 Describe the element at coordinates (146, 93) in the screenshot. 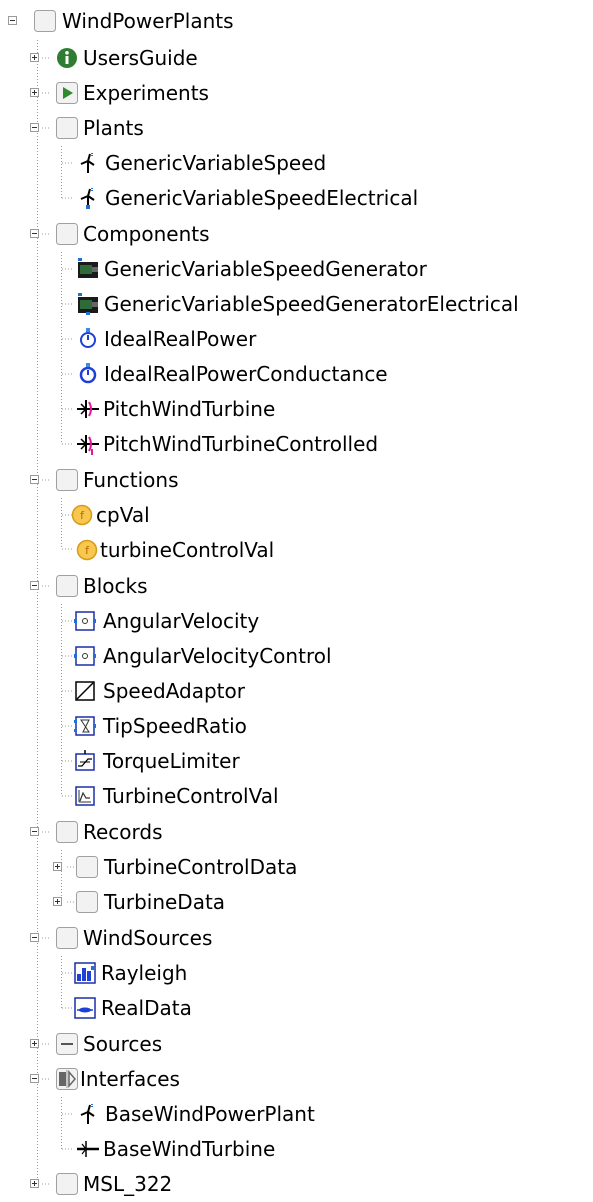

I see `tree-node-label: Experiments` at that location.